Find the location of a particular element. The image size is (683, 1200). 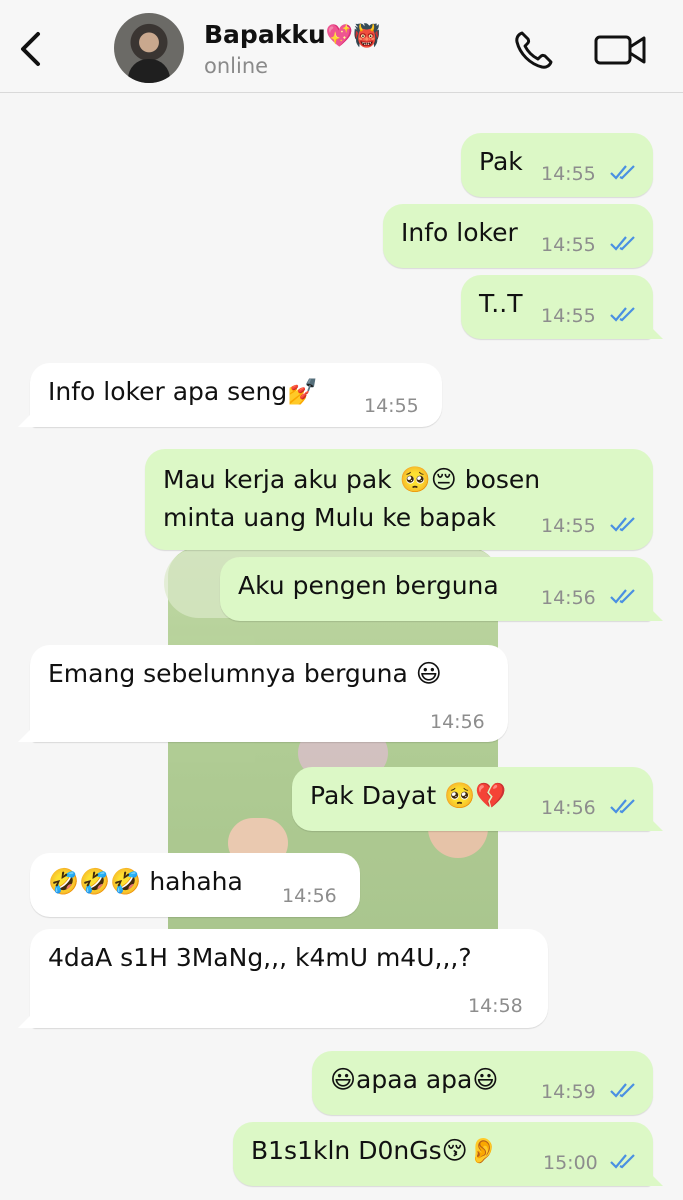

video-call-button is located at coordinates (620, 50).